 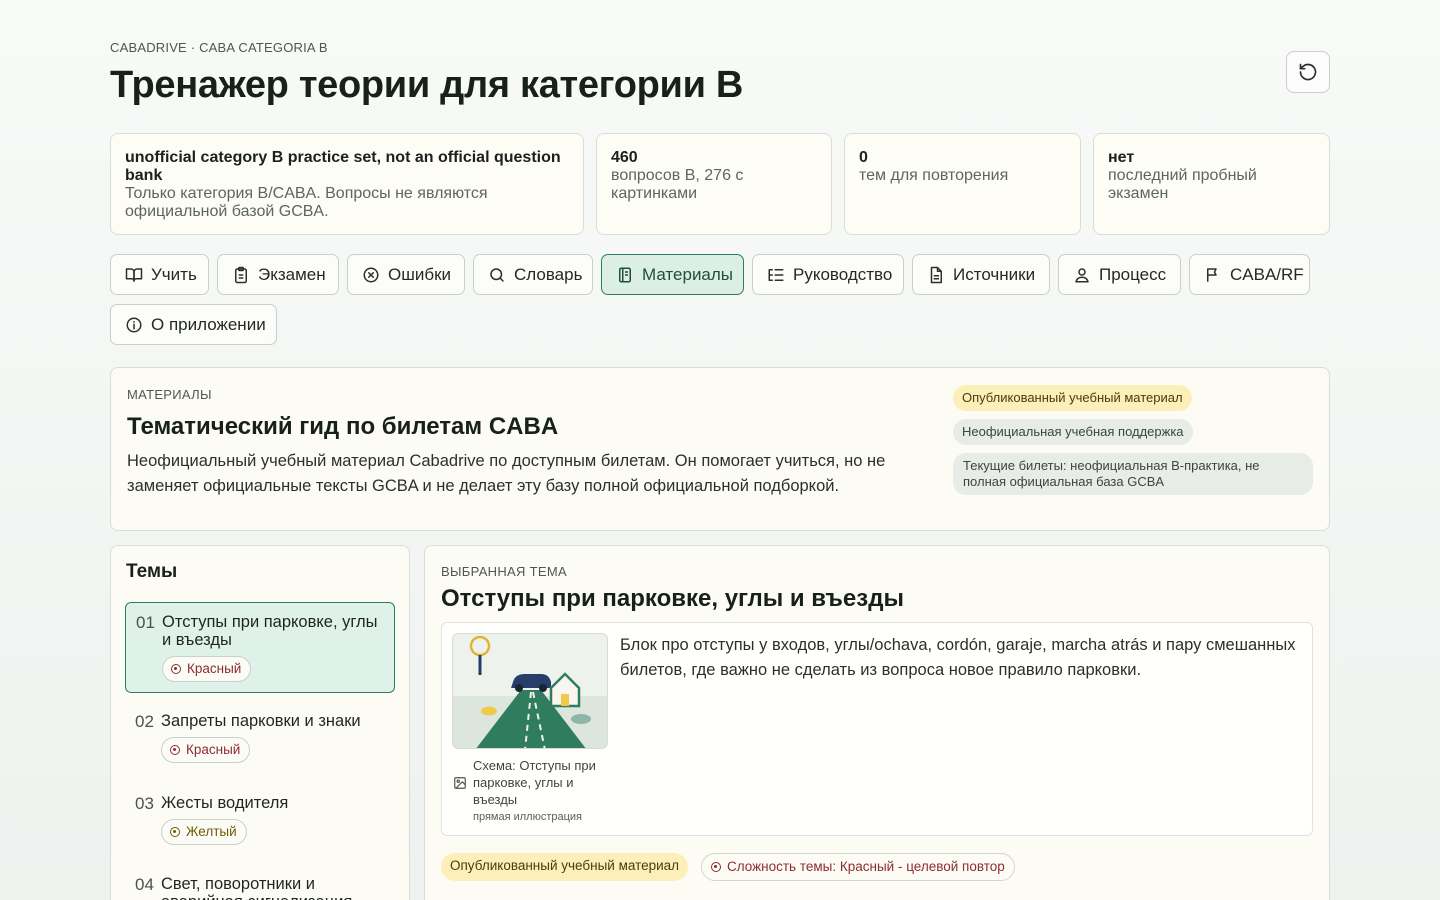 I want to click on nav-exam-button: Экзамен, so click(x=278, y=274).